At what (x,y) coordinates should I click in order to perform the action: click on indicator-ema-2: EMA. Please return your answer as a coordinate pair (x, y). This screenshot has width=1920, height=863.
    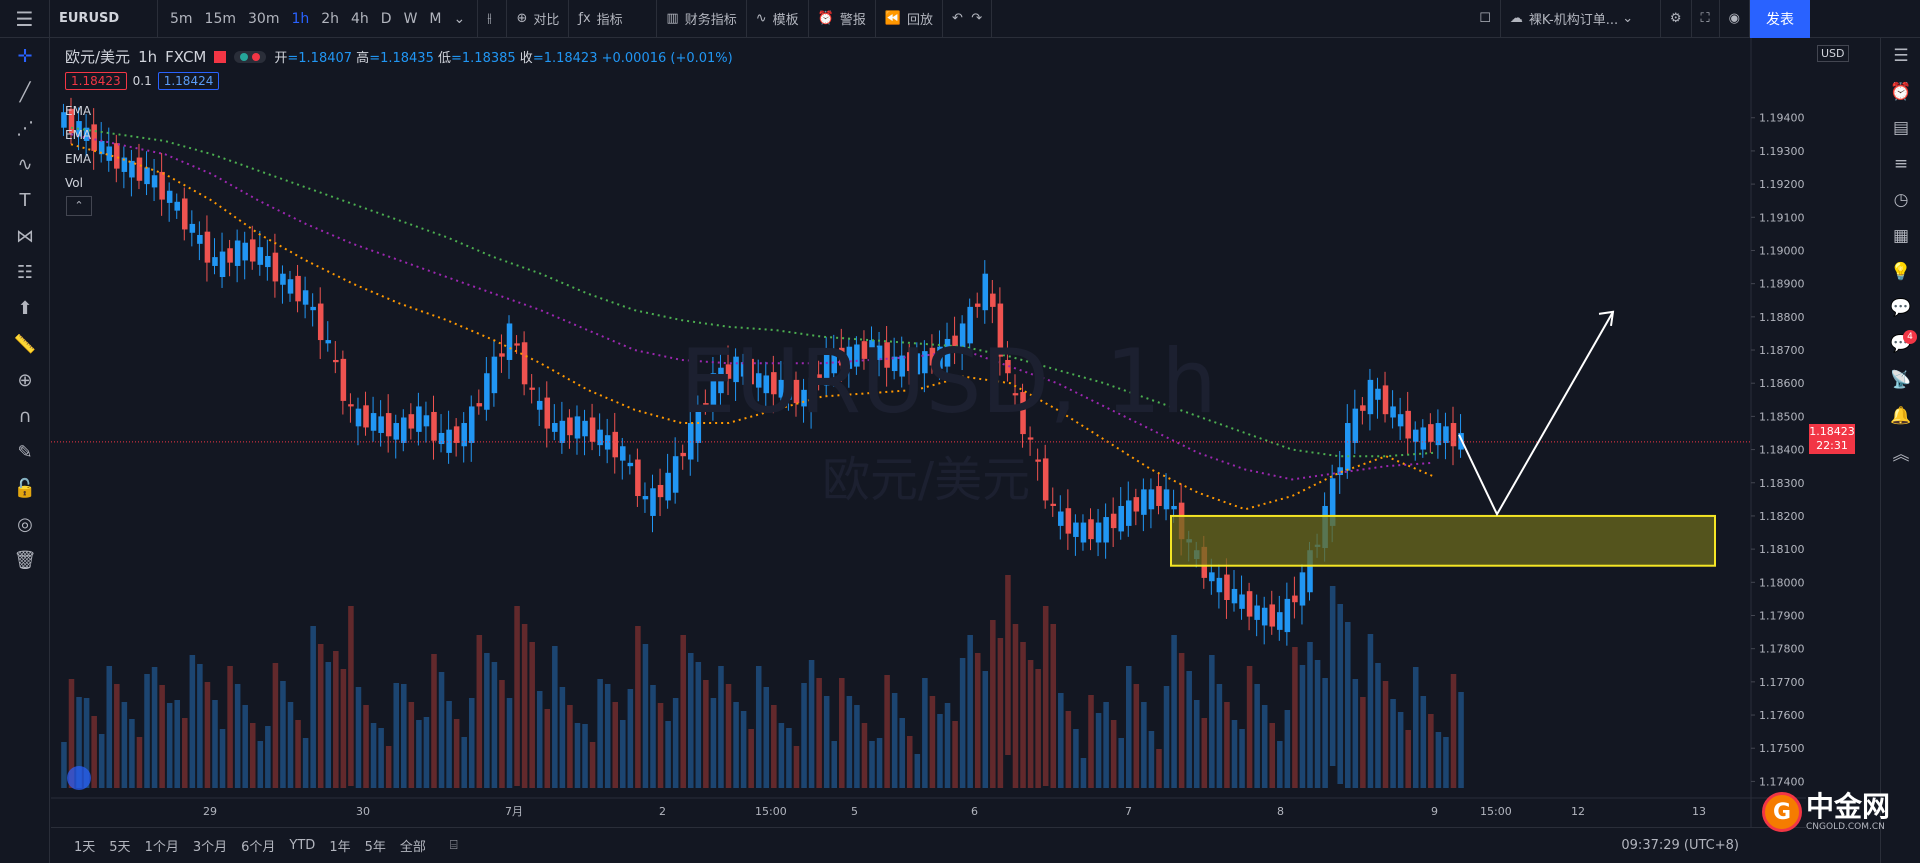
    Looking at the image, I should click on (78, 135).